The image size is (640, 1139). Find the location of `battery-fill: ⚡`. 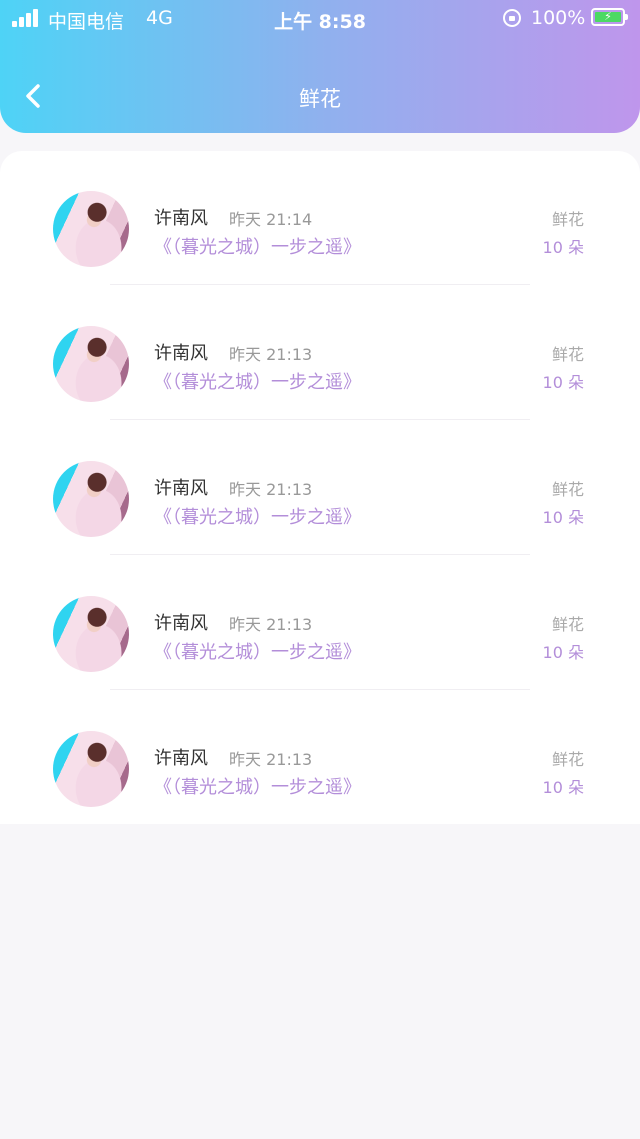

battery-fill: ⚡ is located at coordinates (608, 16).